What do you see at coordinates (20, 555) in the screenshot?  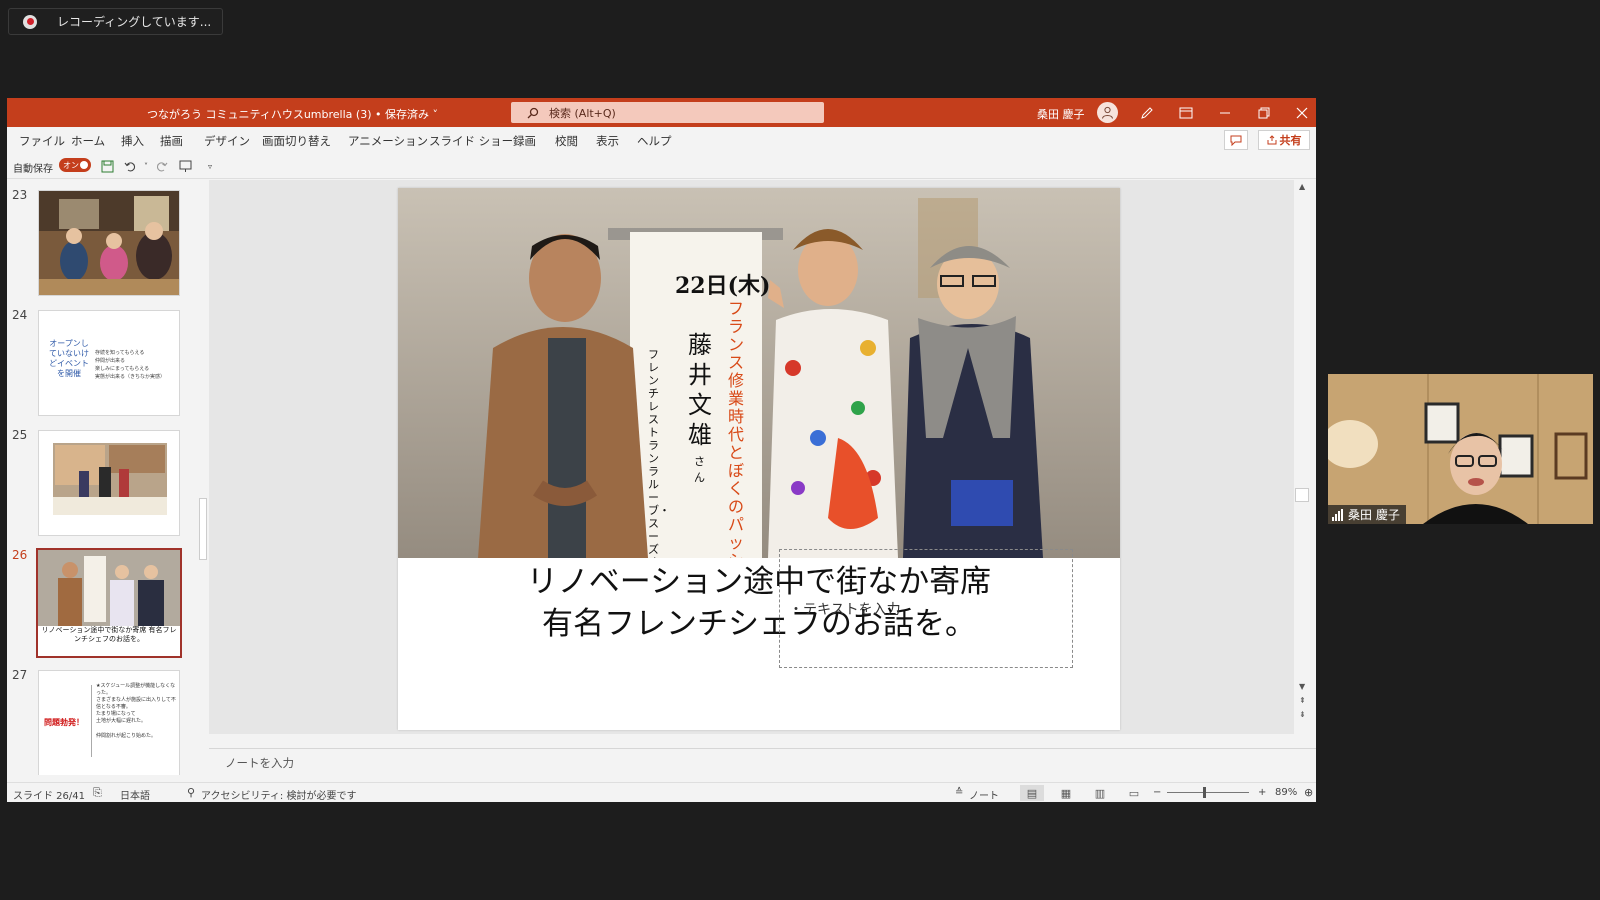 I see `thumb-number: 26` at bounding box center [20, 555].